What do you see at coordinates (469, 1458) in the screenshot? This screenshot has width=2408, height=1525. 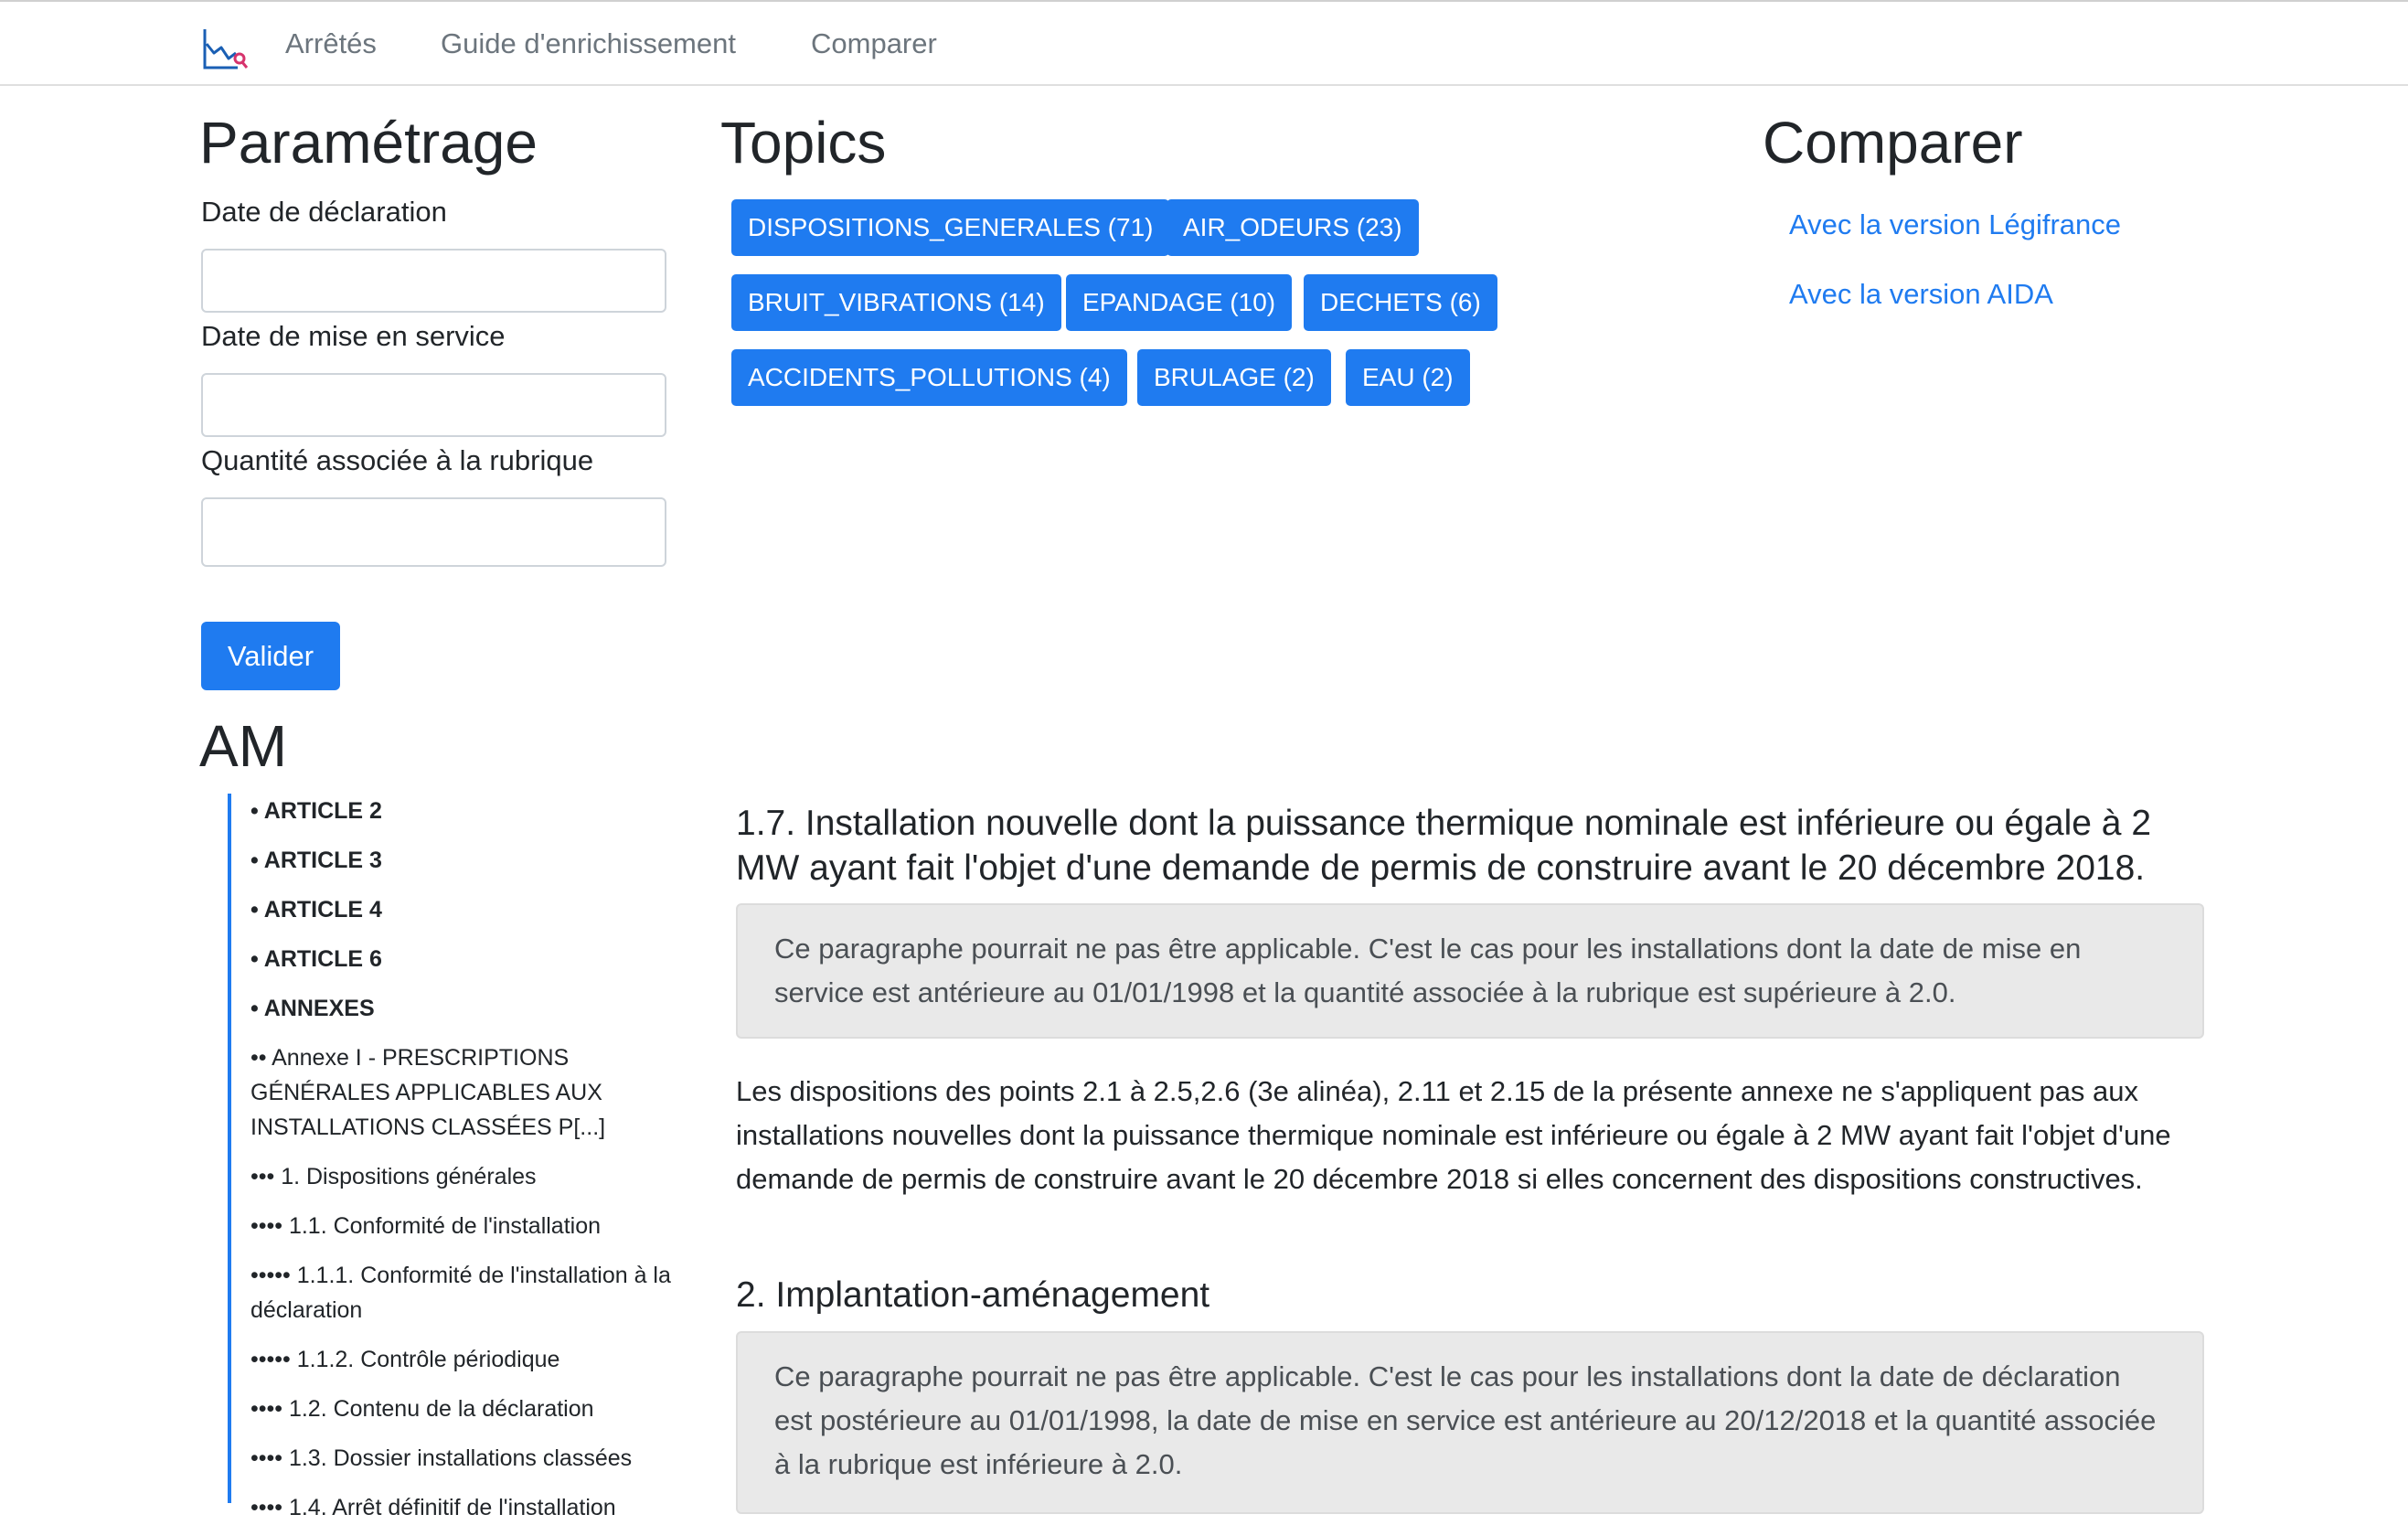 I see `toc-item-dossier-installations: •••• 1.3. Dossier installations classées` at bounding box center [469, 1458].